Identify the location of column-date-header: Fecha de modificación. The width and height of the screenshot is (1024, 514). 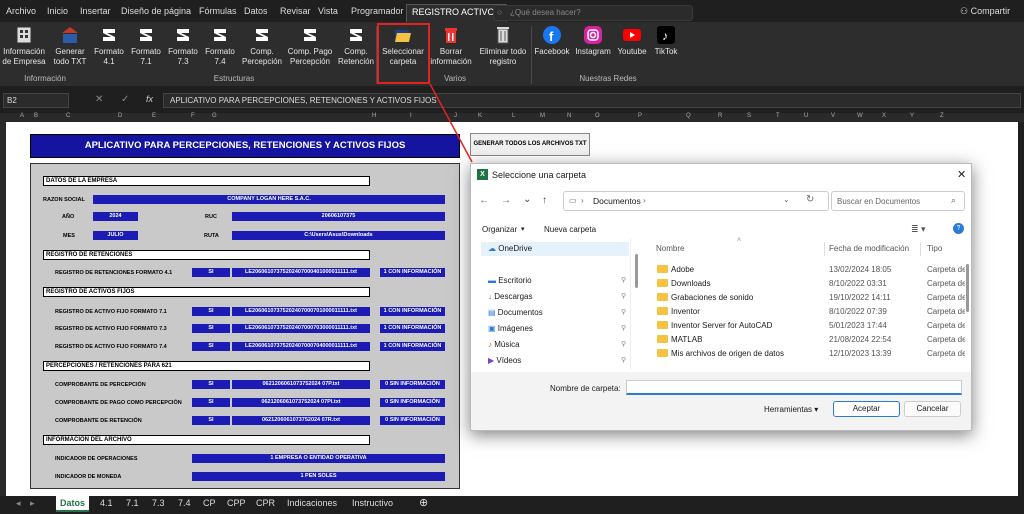
(869, 248).